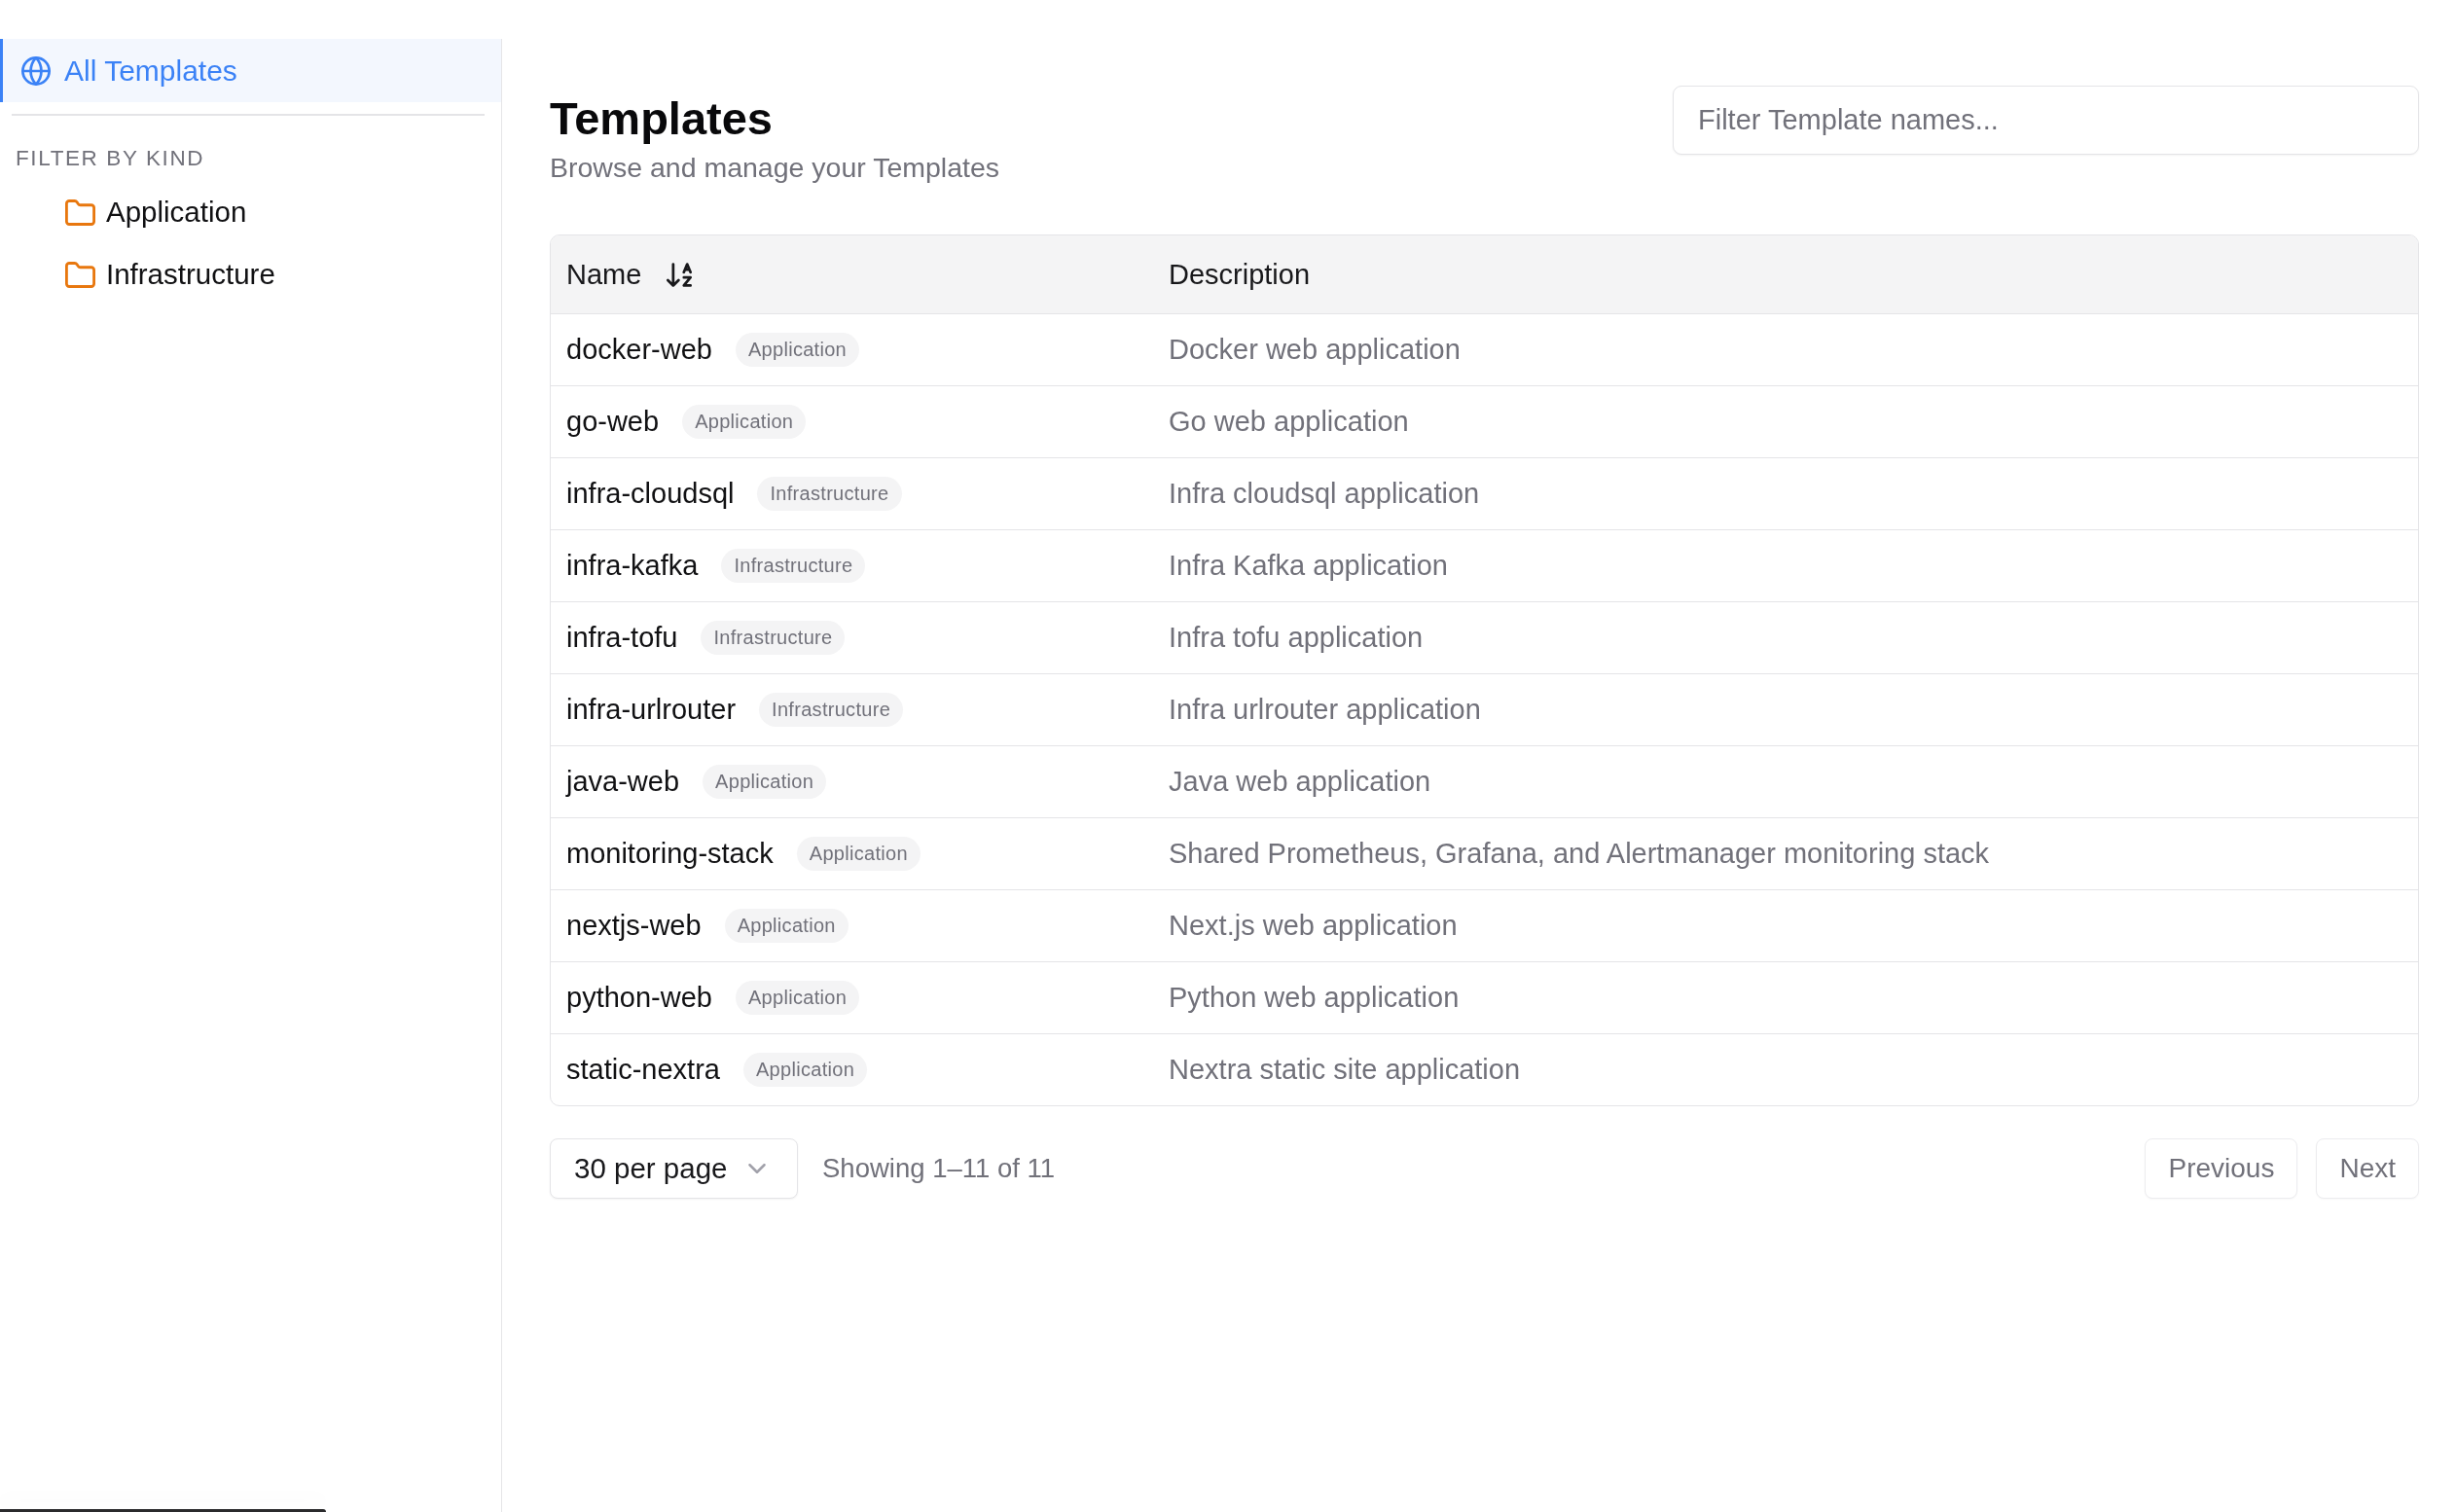 The width and height of the screenshot is (2456, 1512). What do you see at coordinates (1296, 638) in the screenshot?
I see `template-description: Infra tofu application` at bounding box center [1296, 638].